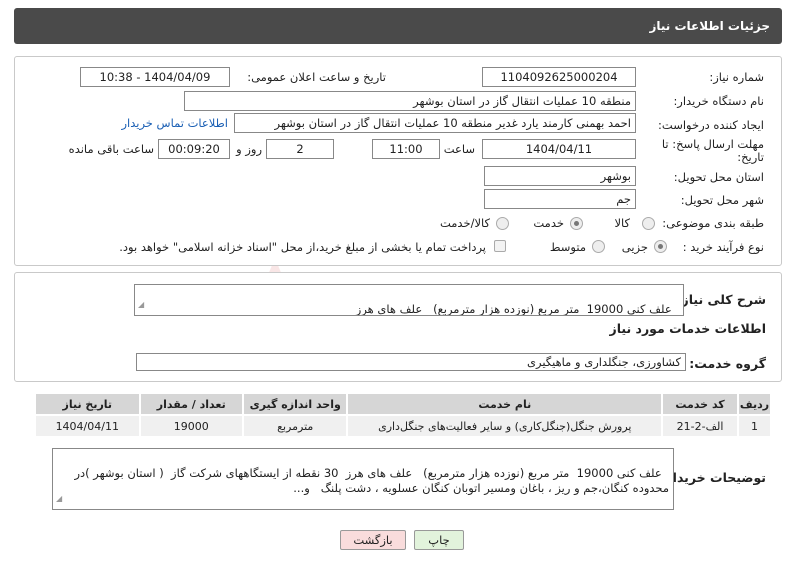 The image size is (788, 566). What do you see at coordinates (598, 246) in the screenshot?
I see `process-medium-radio` at bounding box center [598, 246].